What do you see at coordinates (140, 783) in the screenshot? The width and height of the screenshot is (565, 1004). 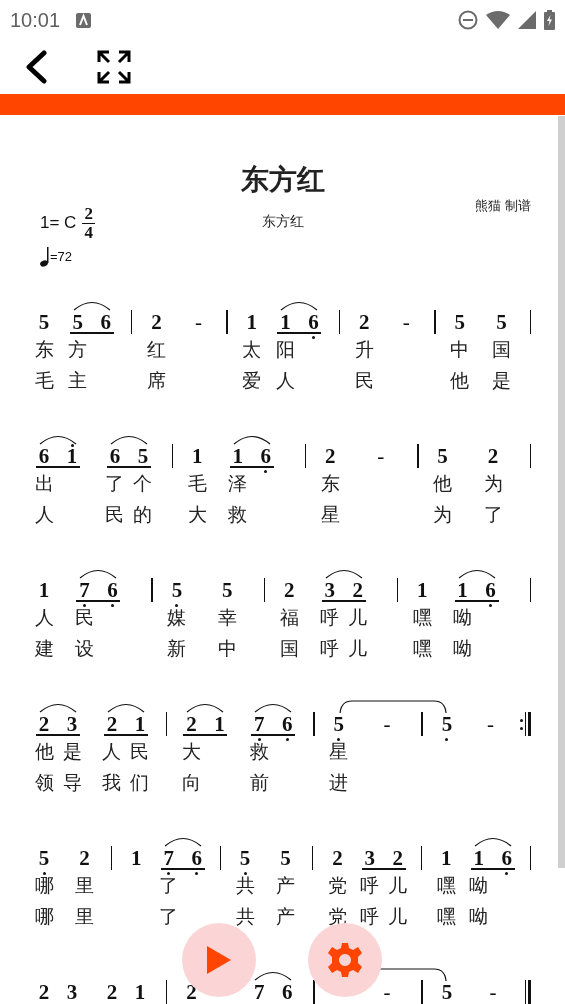 I see `lyric: 们` at bounding box center [140, 783].